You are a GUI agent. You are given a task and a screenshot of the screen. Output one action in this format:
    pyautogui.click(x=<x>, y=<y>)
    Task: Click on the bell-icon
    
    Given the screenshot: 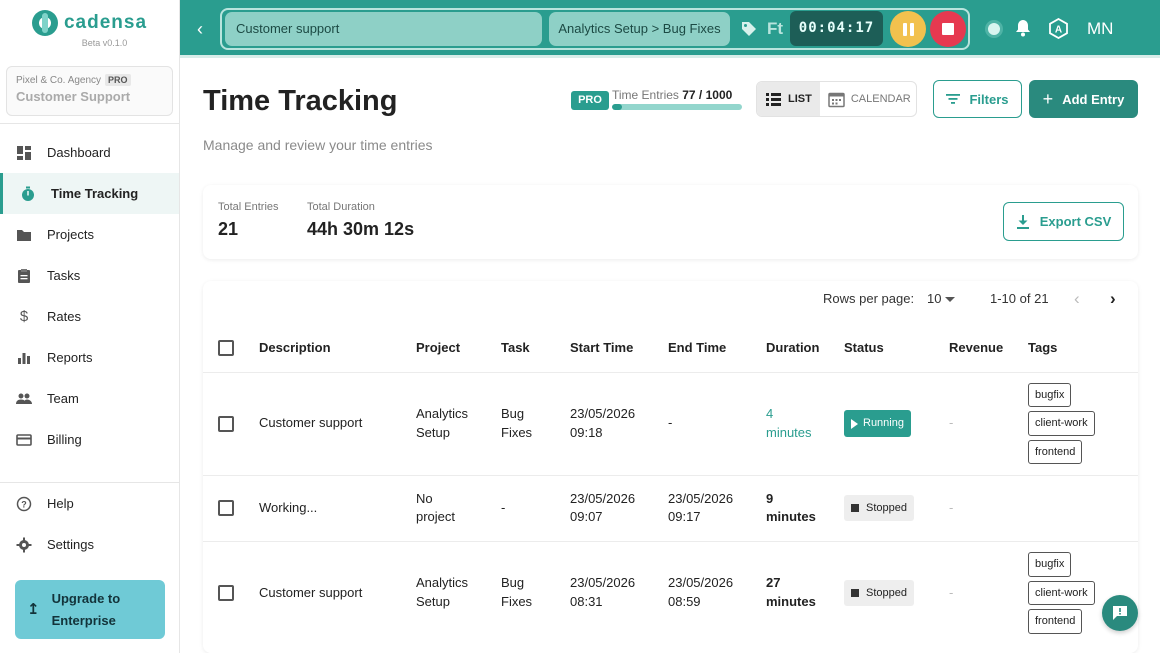 What is the action you would take?
    pyautogui.click(x=1023, y=28)
    